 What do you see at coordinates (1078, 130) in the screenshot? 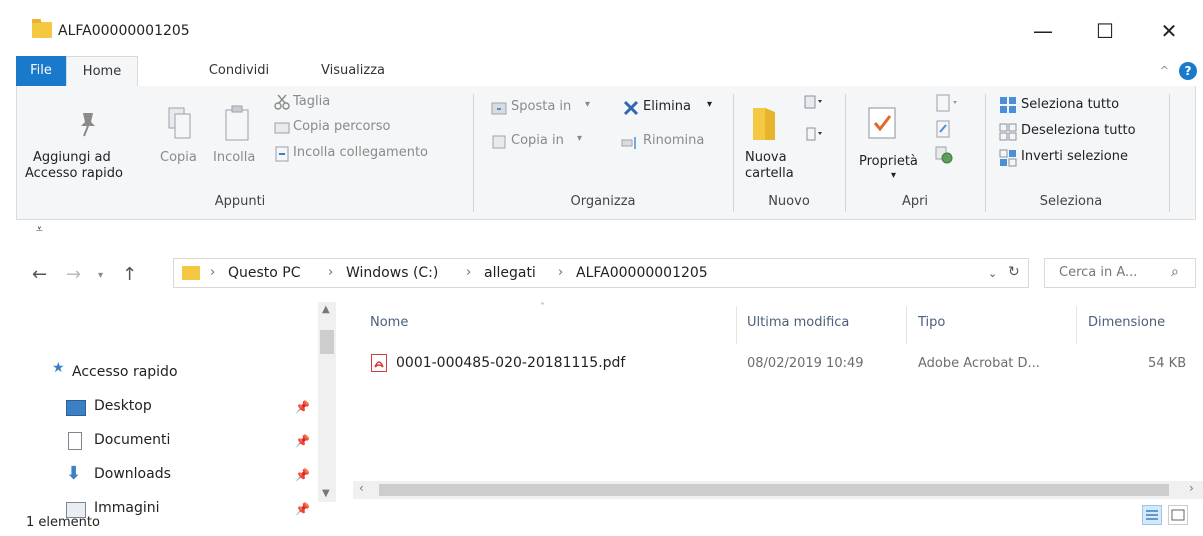
I see `deselect-all-button: Deseleziona tutto` at bounding box center [1078, 130].